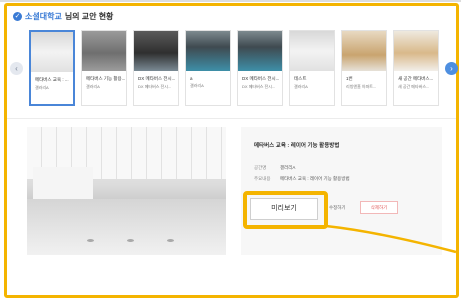 The height and width of the screenshot is (300, 461). Describe the element at coordinates (391, 239) in the screenshot. I see `callout-arrow` at that location.